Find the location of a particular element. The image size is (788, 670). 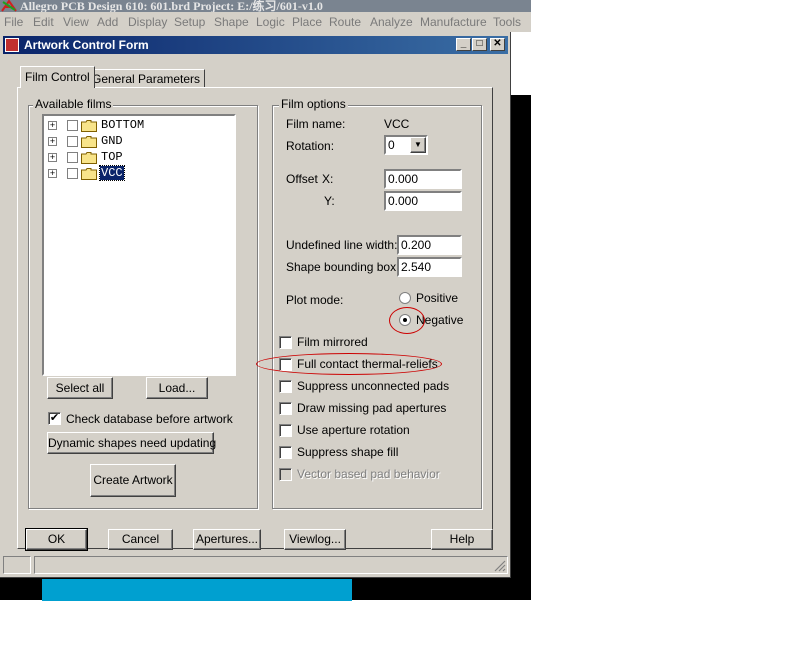

menu-setup: Setup is located at coordinates (189, 22).